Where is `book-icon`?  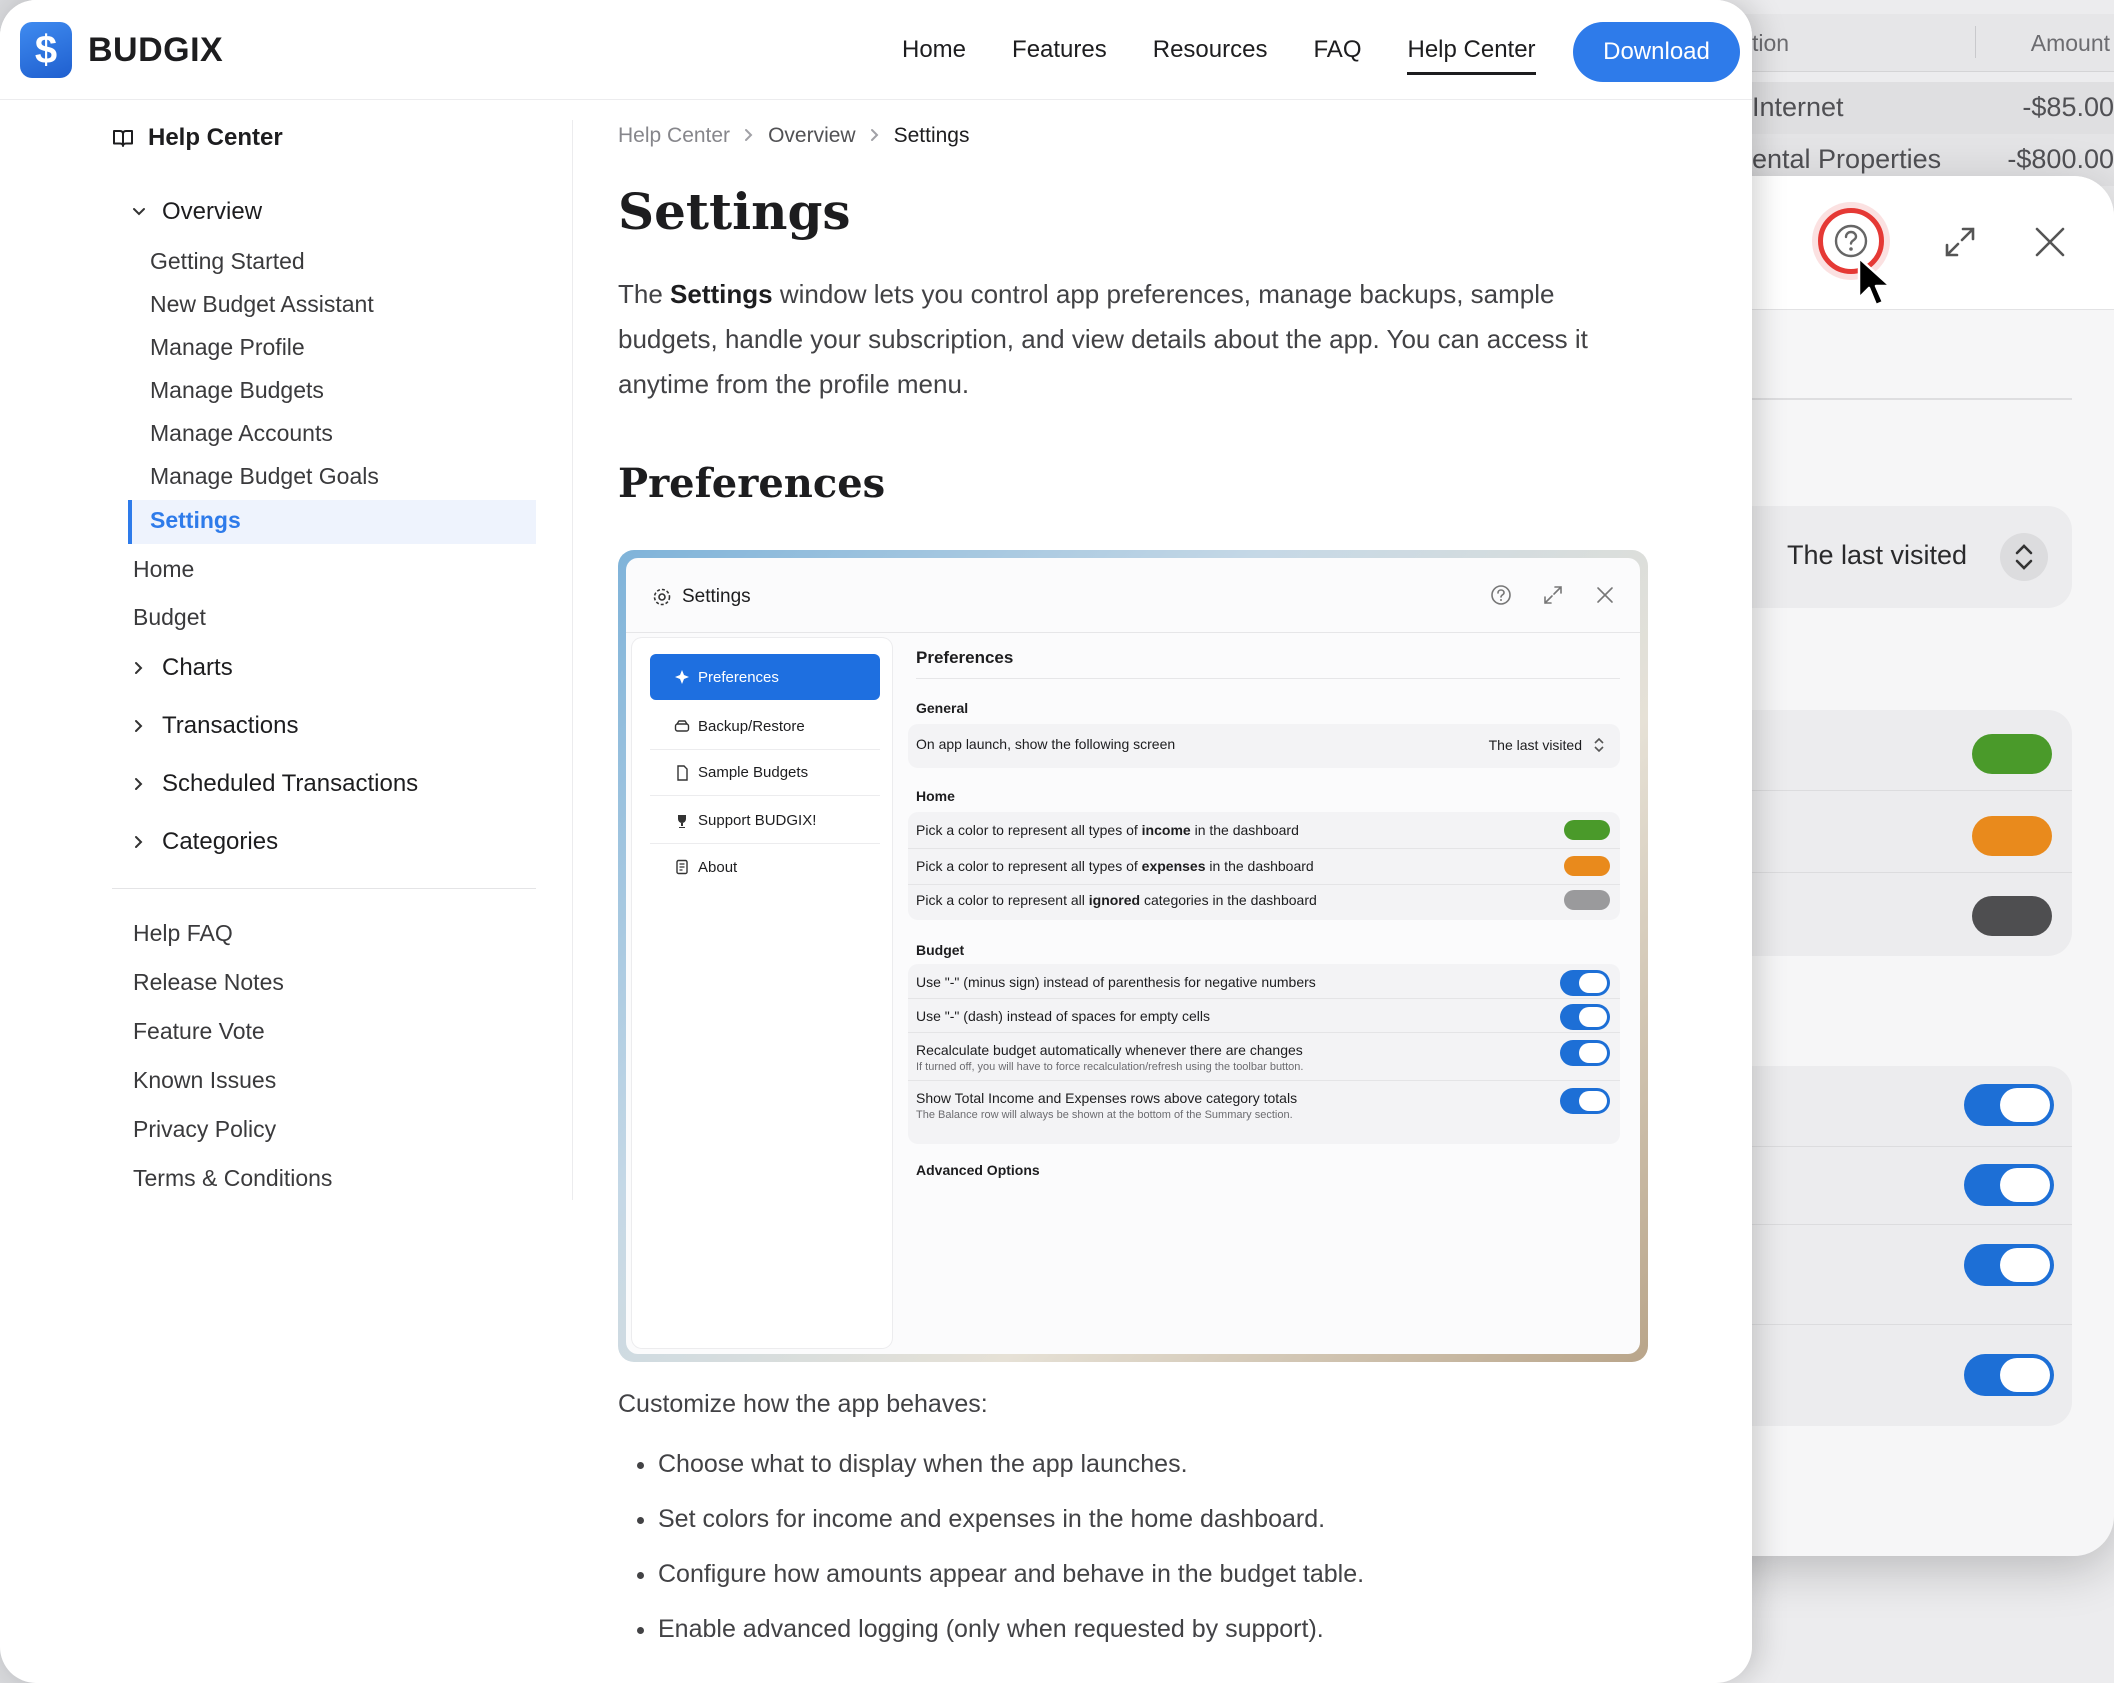
book-icon is located at coordinates (123, 138).